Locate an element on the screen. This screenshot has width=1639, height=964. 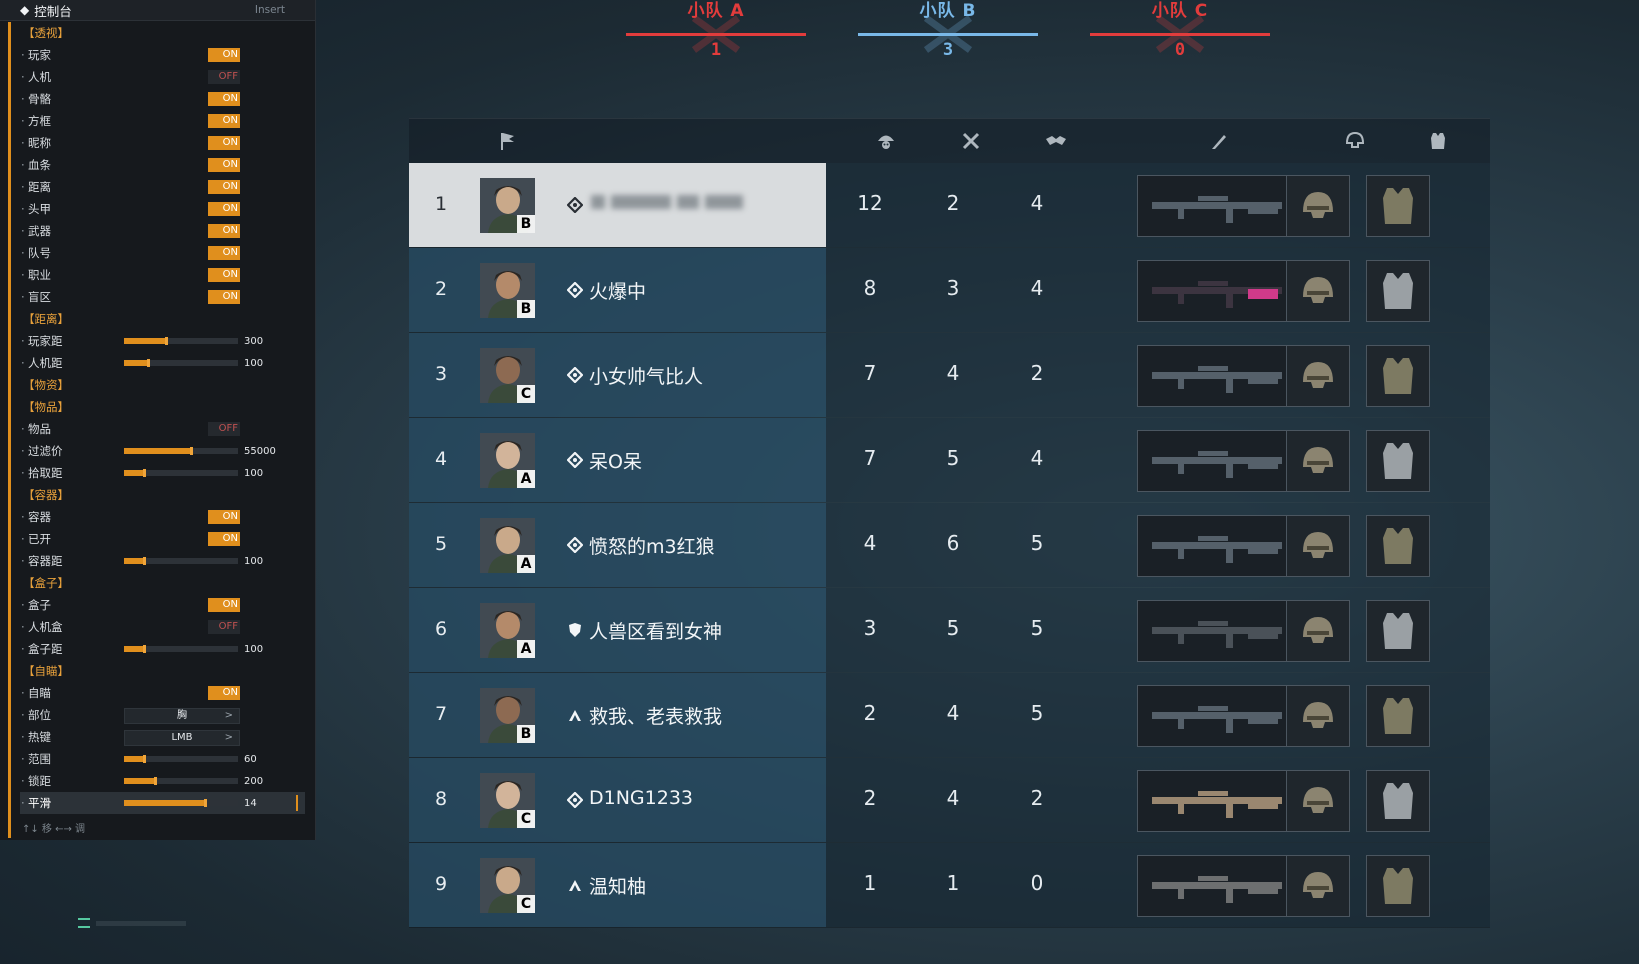
player-row: 2 B 火爆中 8 3 4 is located at coordinates (949, 290).